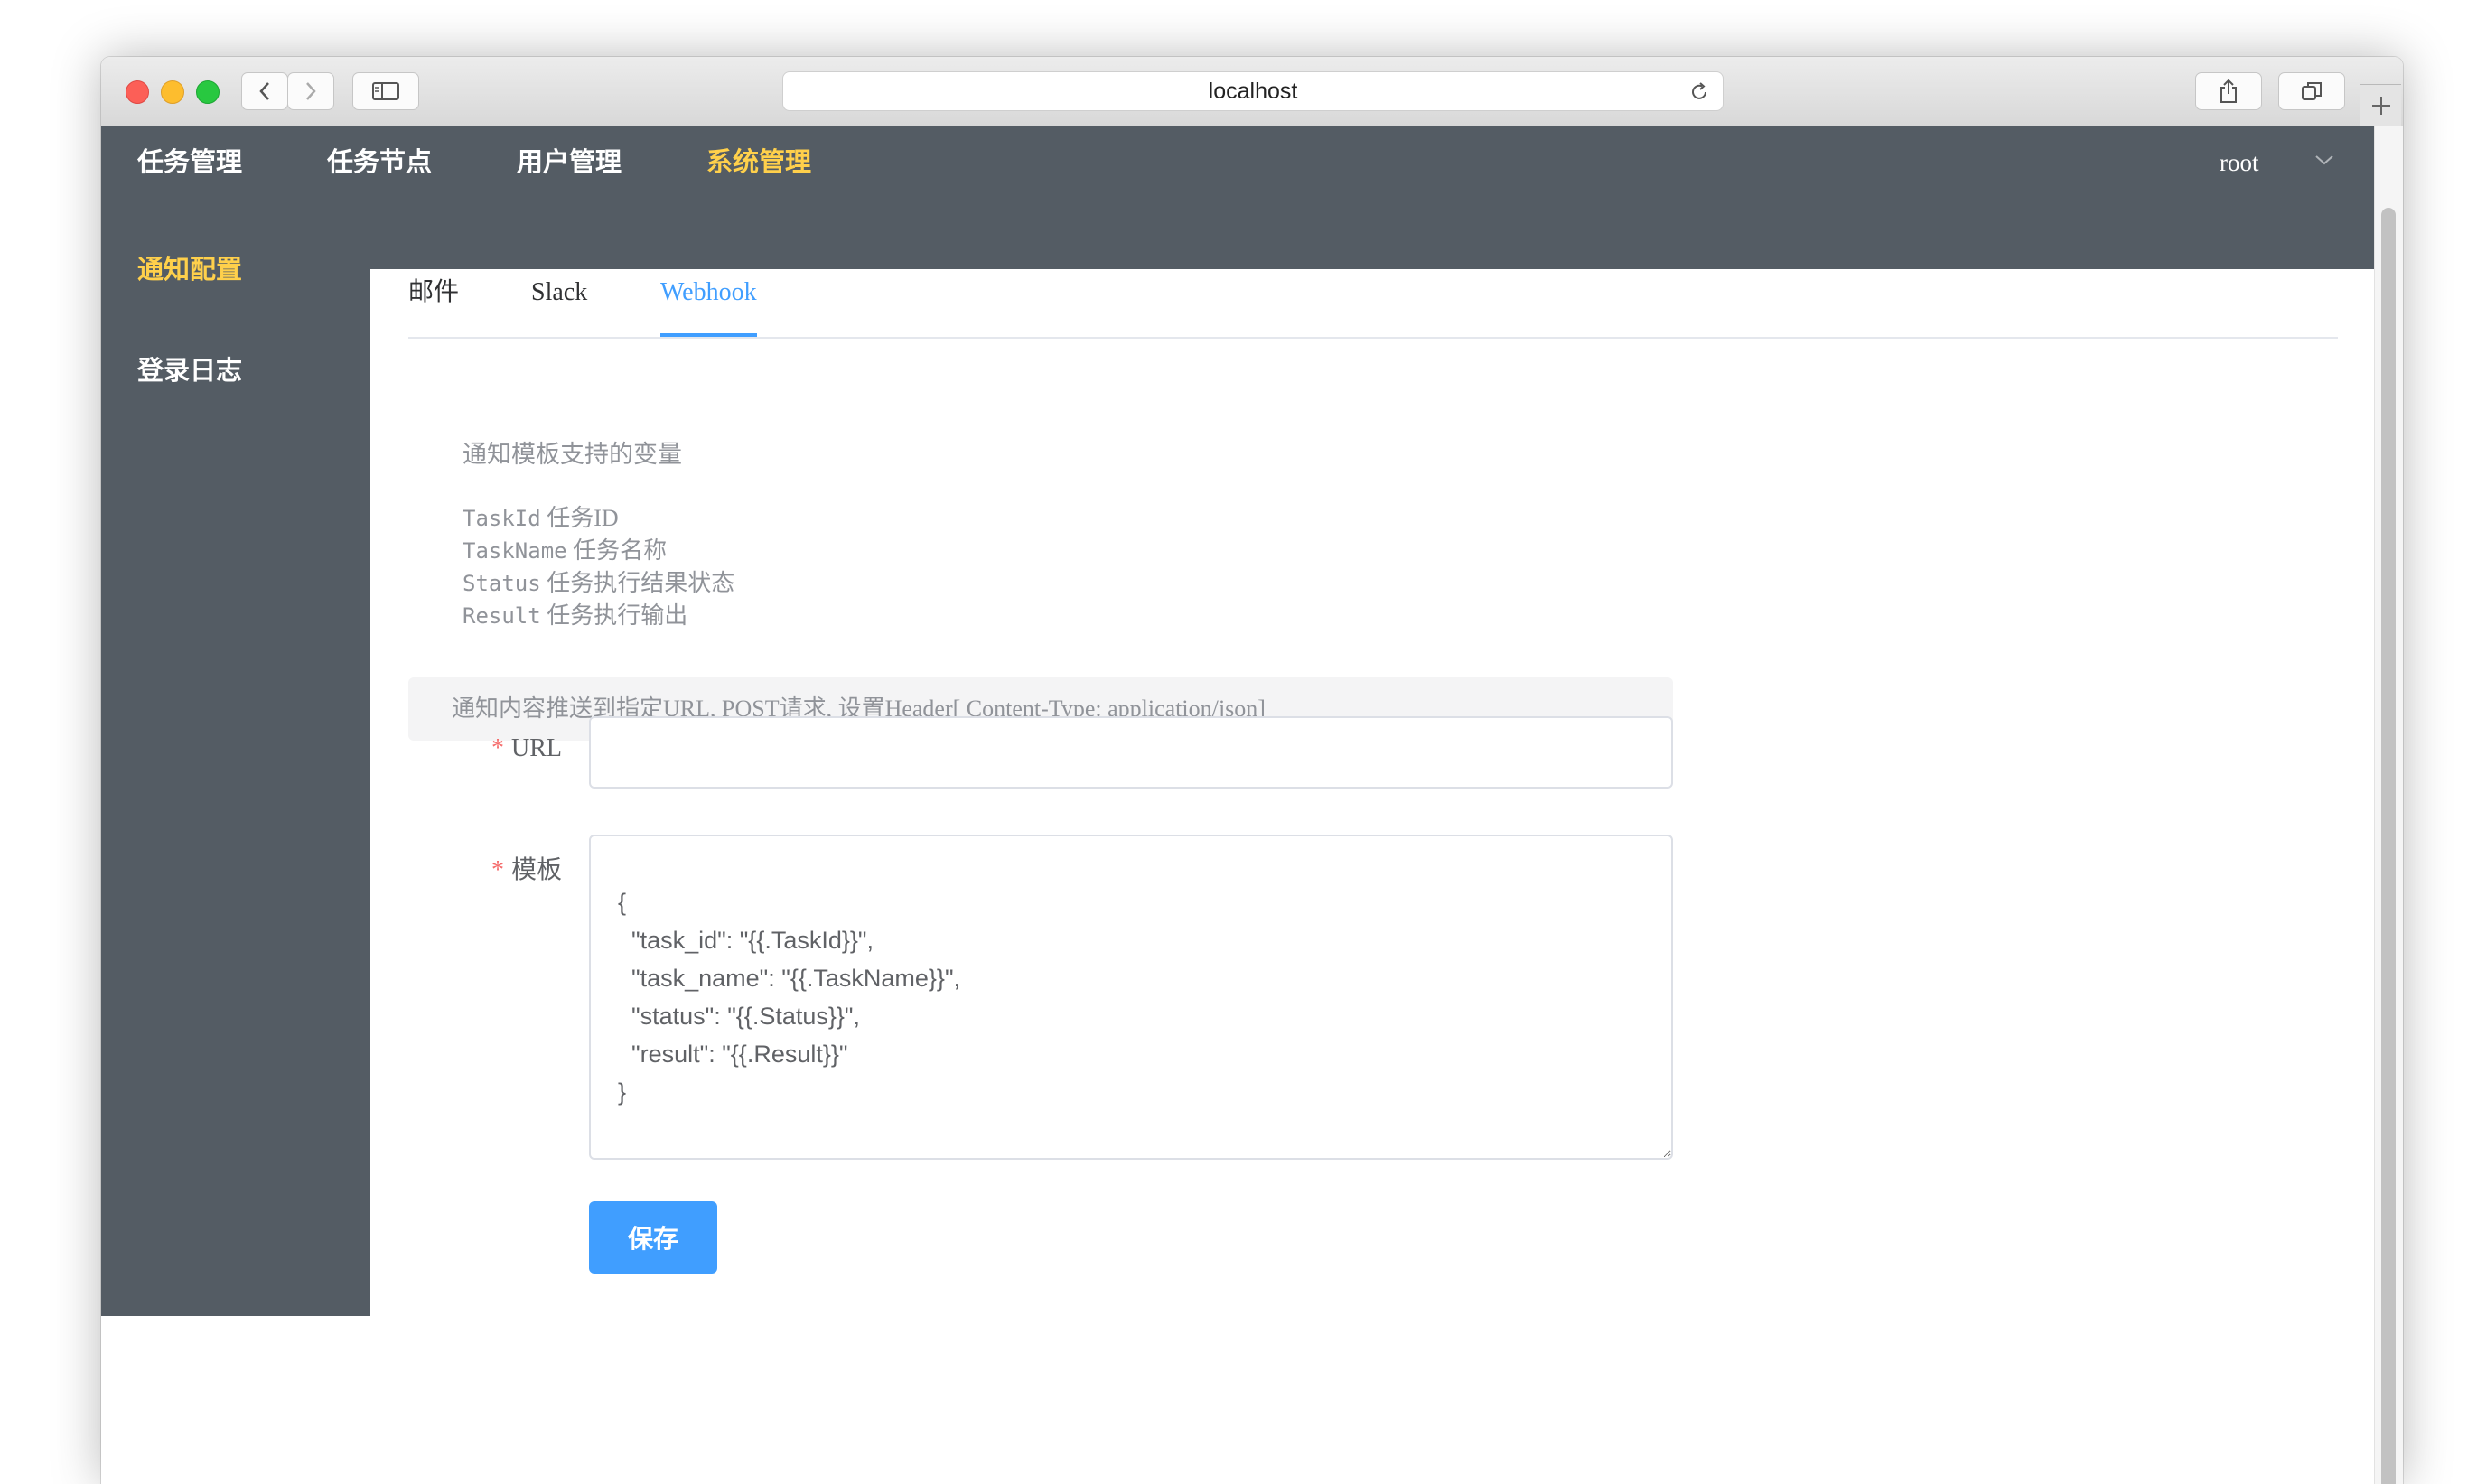 The image size is (2477, 1484). I want to click on variable-name: Status, so click(502, 584).